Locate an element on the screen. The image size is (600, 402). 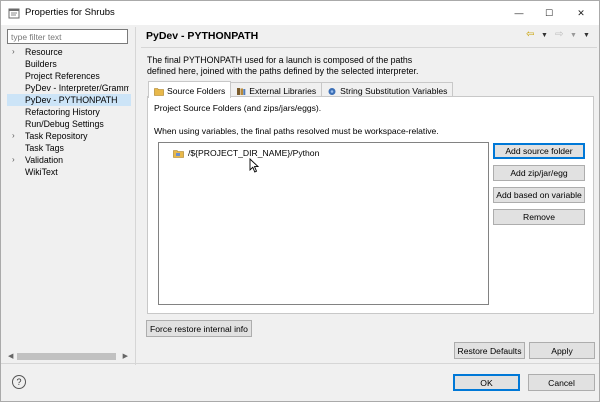
tree-item: › Task Repository is located at coordinates (68, 136).